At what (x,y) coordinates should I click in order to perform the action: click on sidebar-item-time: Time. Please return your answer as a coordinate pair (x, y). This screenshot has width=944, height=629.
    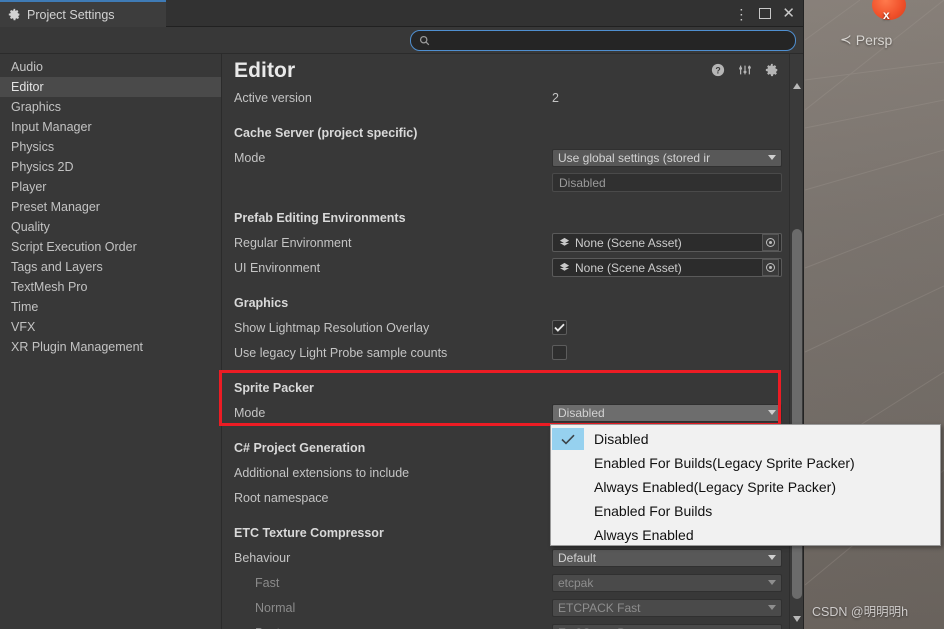
    Looking at the image, I should click on (110, 307).